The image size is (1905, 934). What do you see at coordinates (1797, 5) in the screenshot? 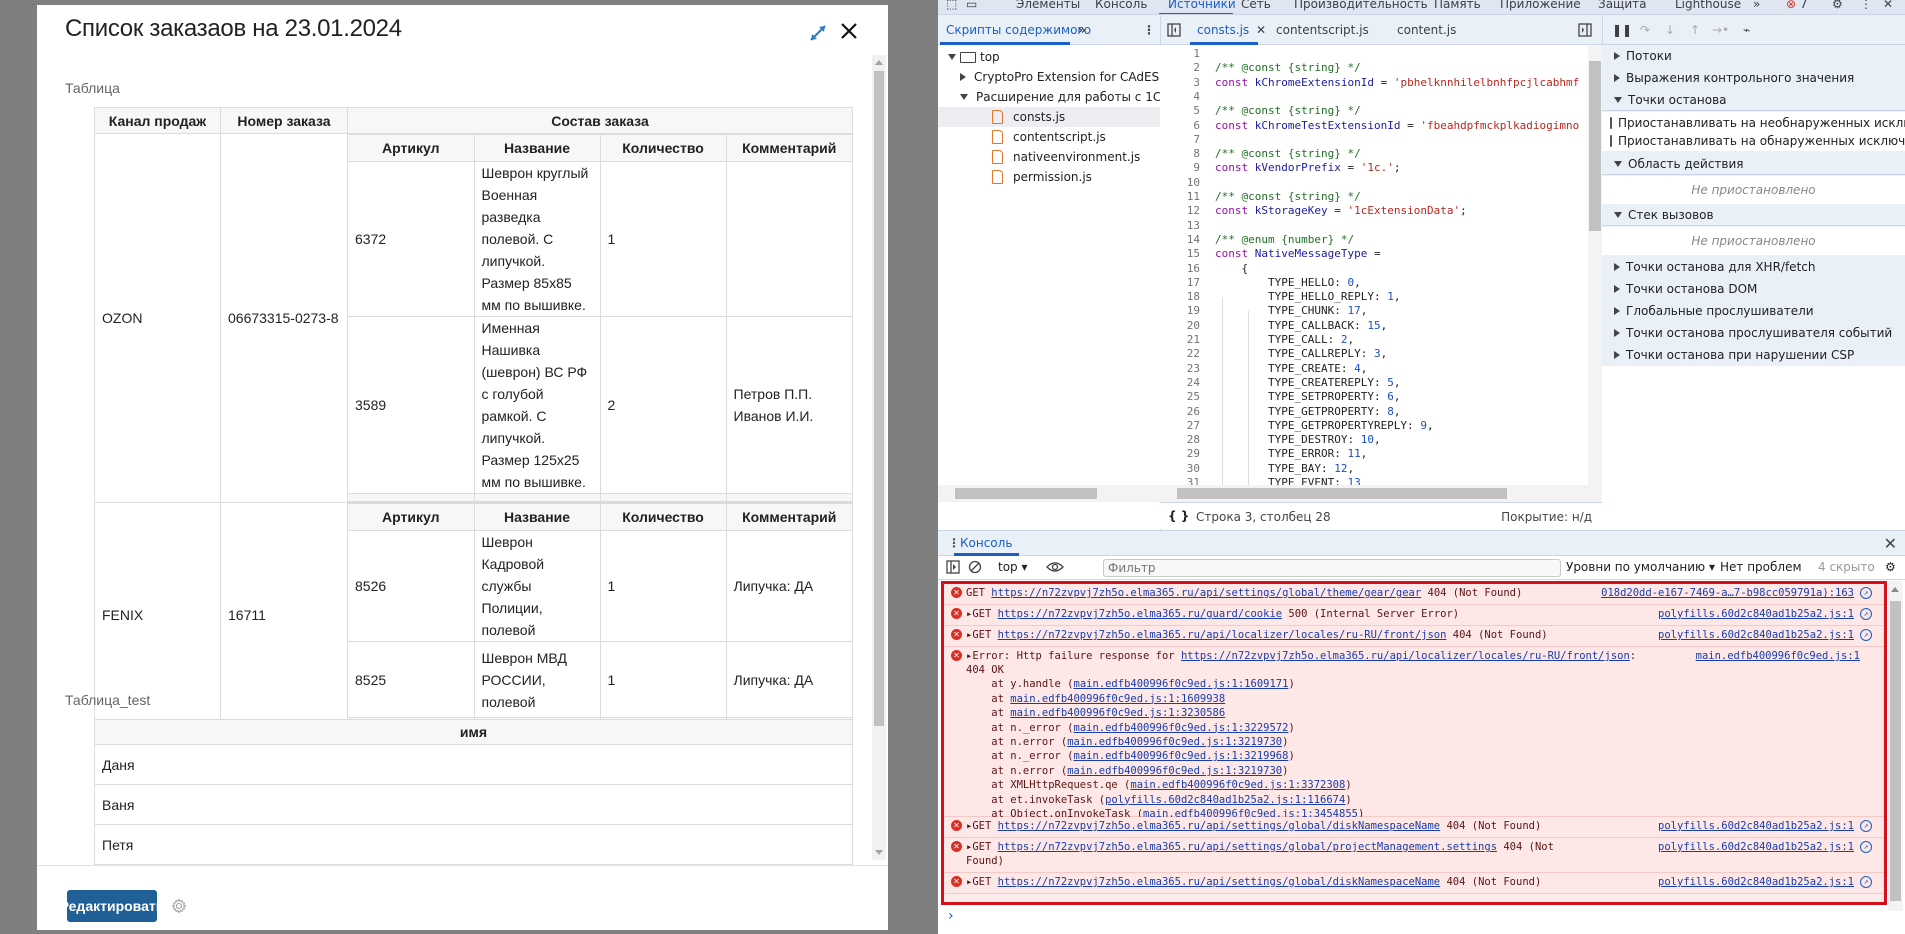
I see `error-count-icon: ⊗ 7` at bounding box center [1797, 5].